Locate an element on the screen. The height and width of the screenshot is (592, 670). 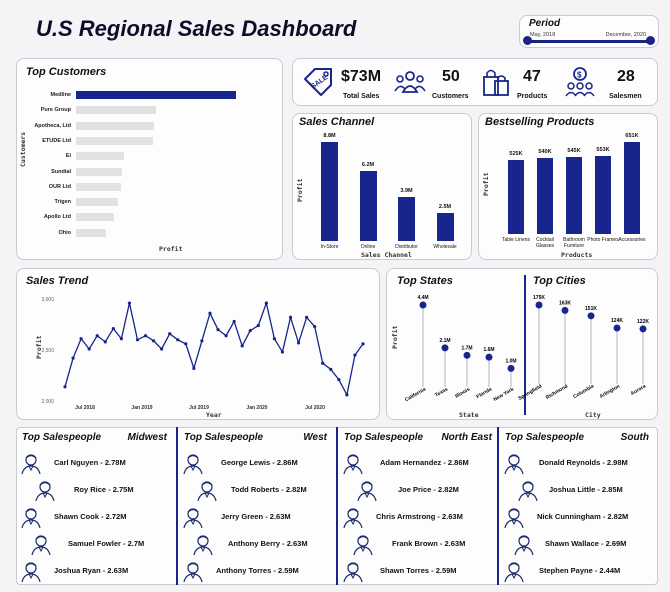
top-customers-title: Top Customers is located at coordinates (66, 72).